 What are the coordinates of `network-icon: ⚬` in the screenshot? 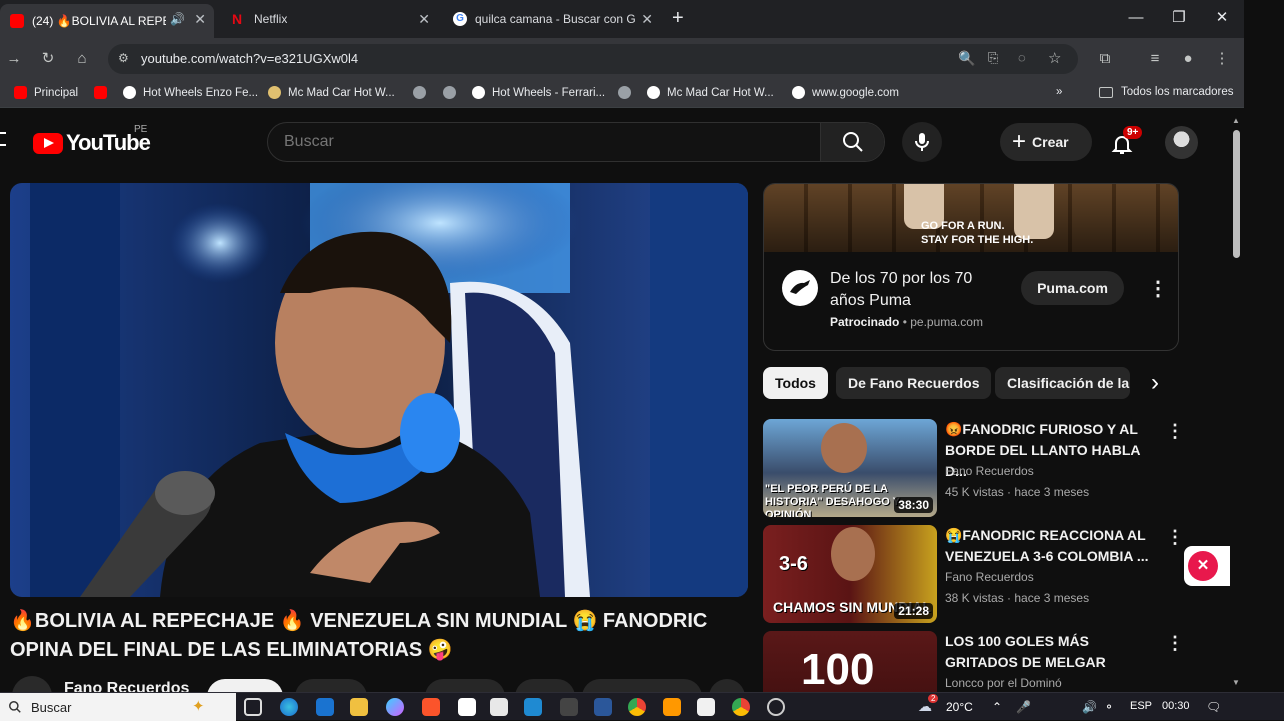 It's located at (1109, 707).